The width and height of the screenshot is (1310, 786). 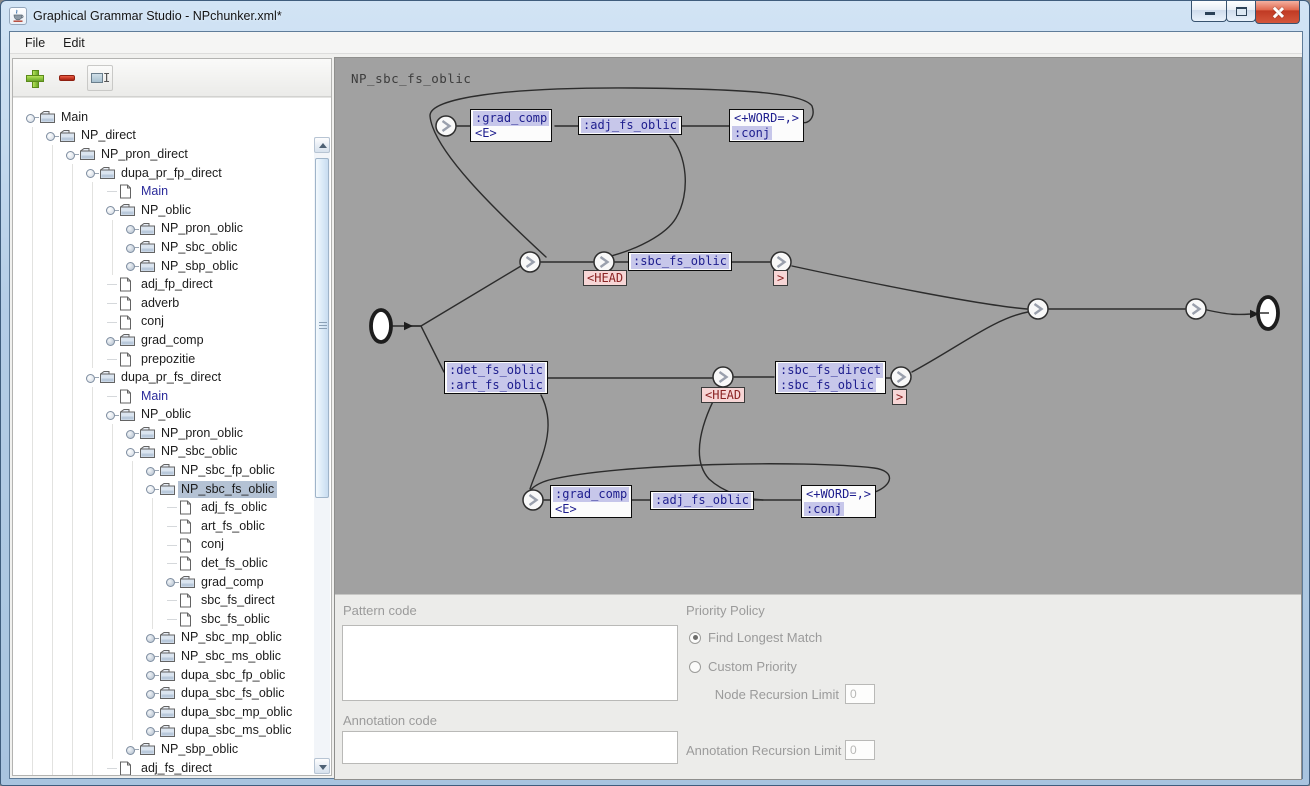 I want to click on tree-node: dupa_pr_fp_direct, so click(x=169, y=173).